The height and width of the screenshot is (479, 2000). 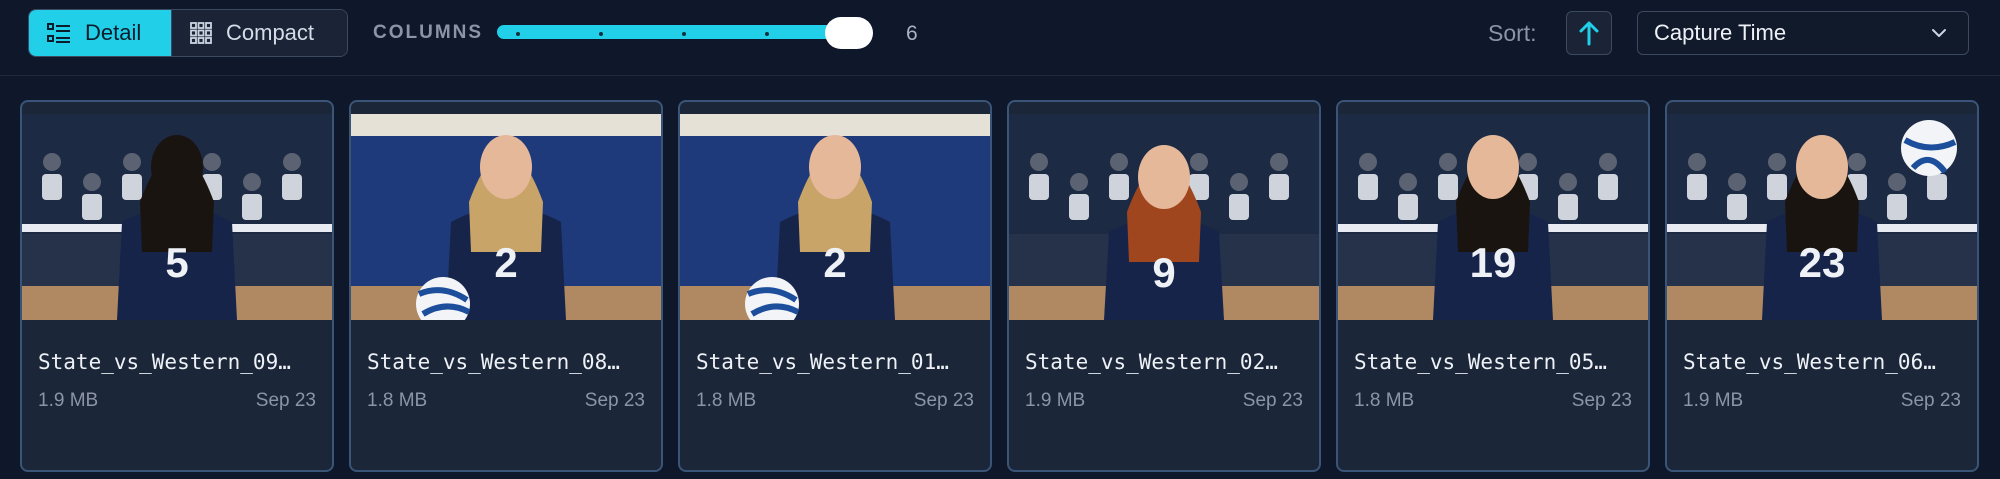 I want to click on svg-text: 9, so click(x=1163, y=272).